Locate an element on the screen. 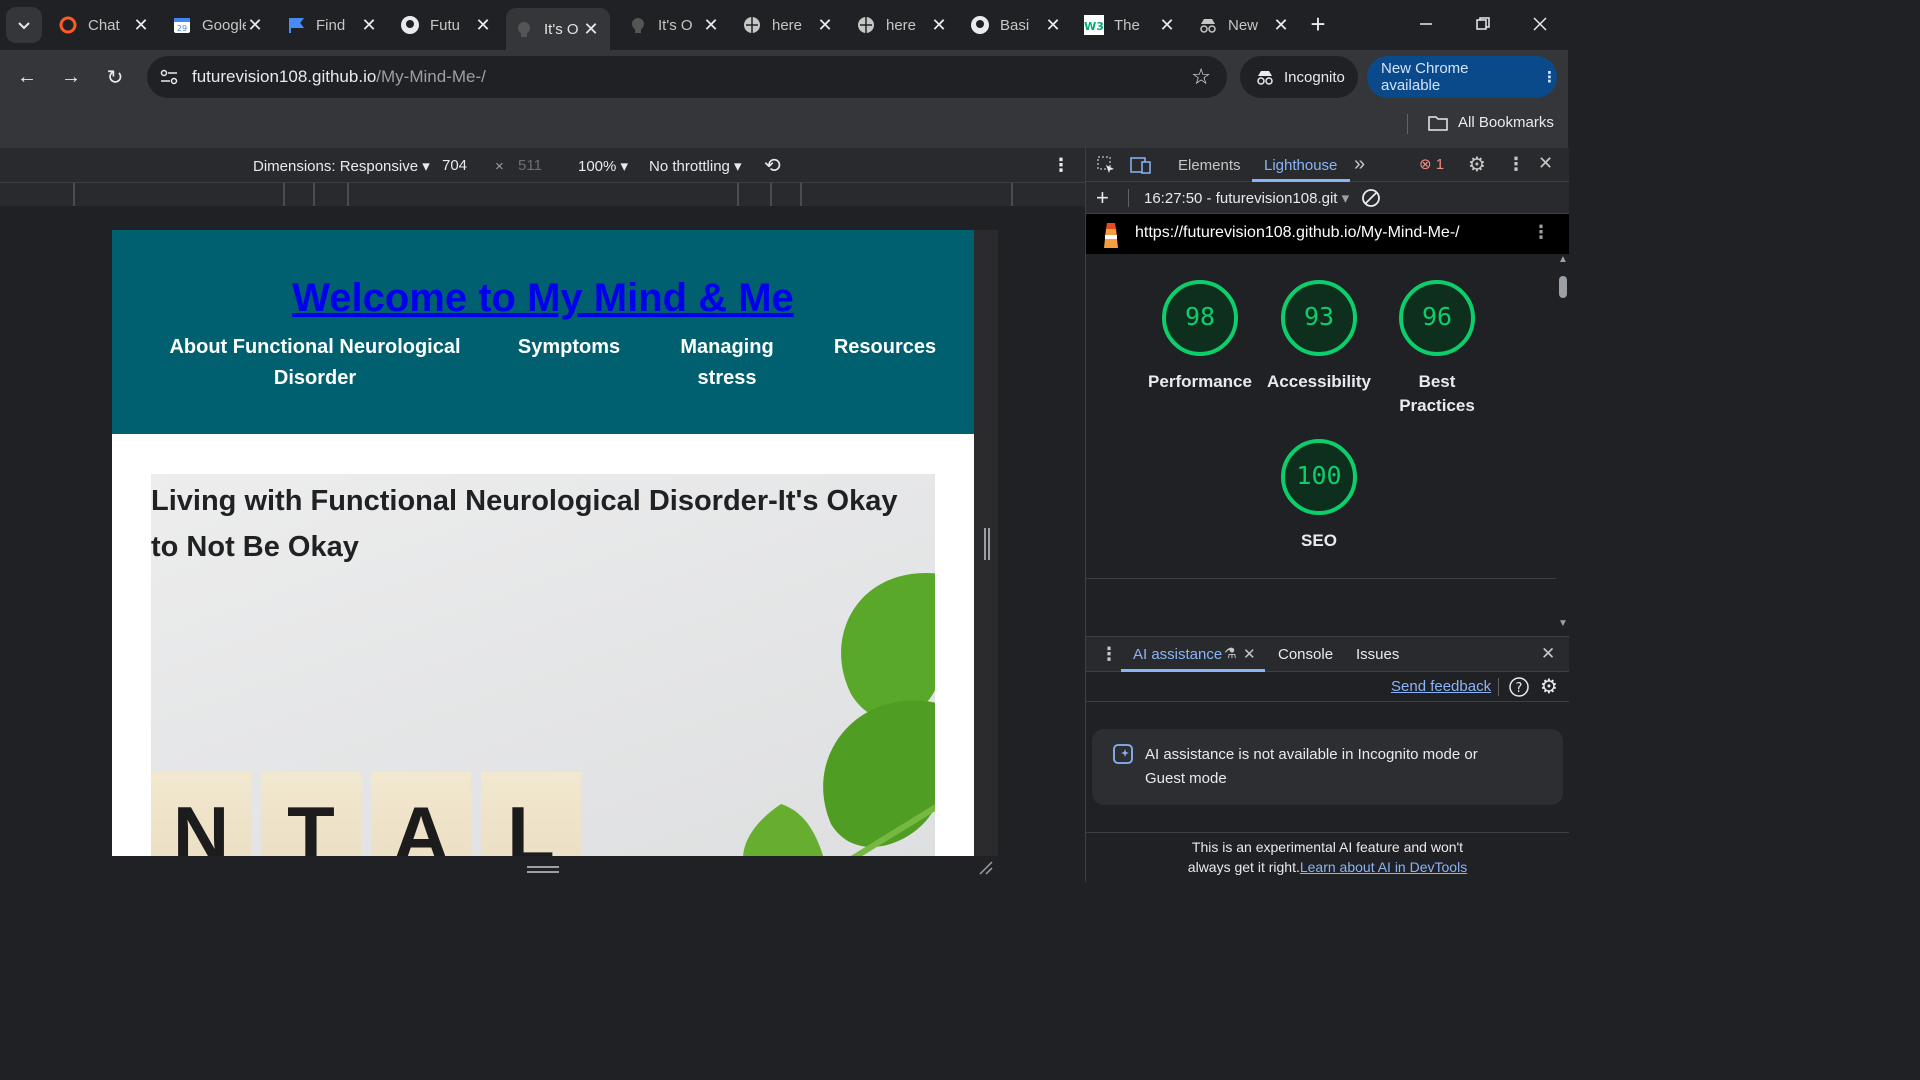 The width and height of the screenshot is (1920, 1080). address-bar: futurevision108.github.io/My-Mind-Me-/ ☆ is located at coordinates (687, 77).